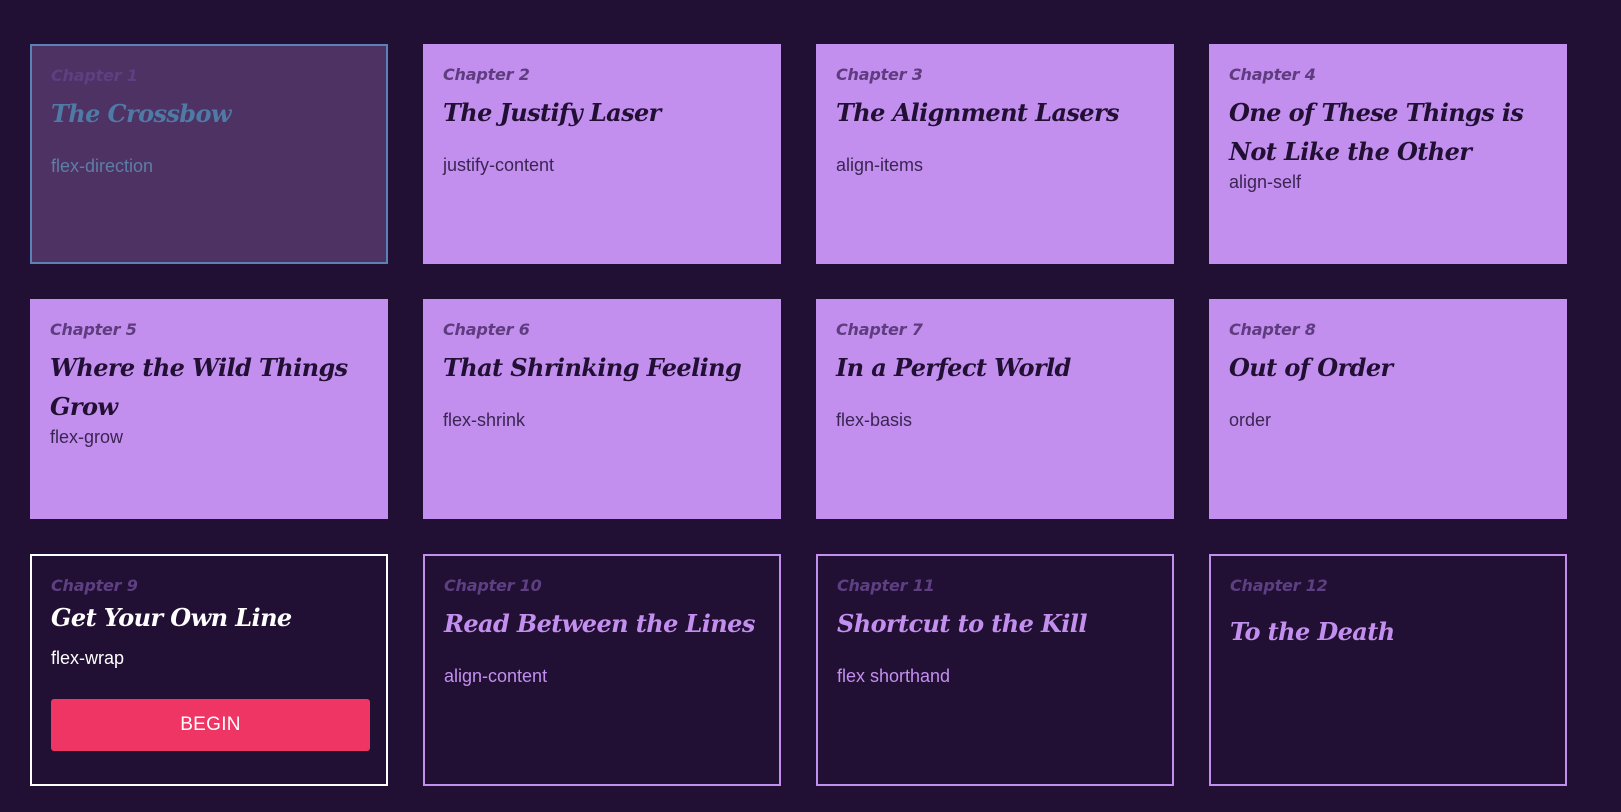 Image resolution: width=1621 pixels, height=812 pixels. I want to click on chapter-number: Chapter 3, so click(879, 74).